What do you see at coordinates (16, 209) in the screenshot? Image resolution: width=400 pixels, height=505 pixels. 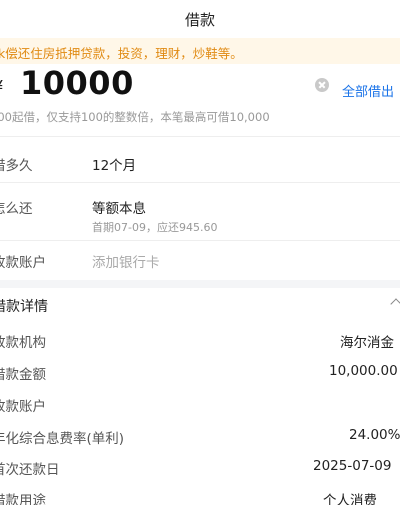 I see `repay-label: 怎么还` at bounding box center [16, 209].